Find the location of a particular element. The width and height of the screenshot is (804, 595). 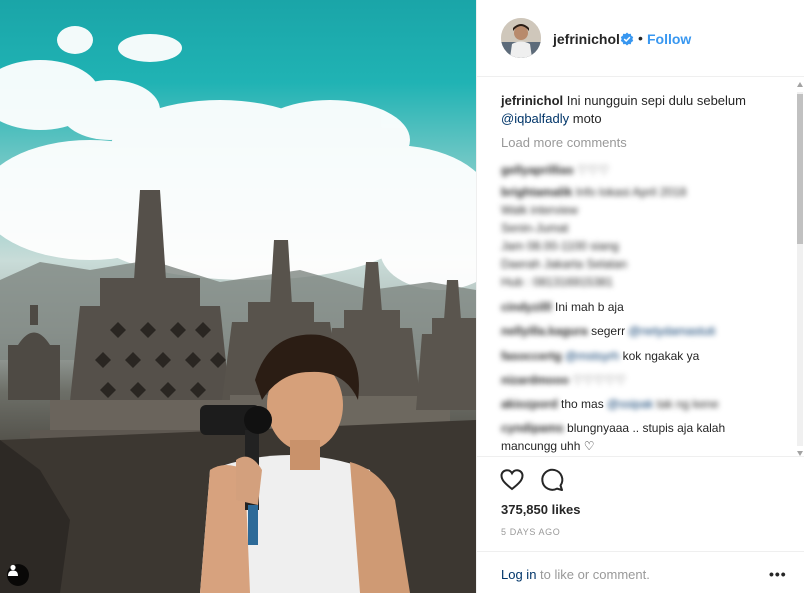

comment-text: Senin-Jumat is located at coordinates (535, 228).